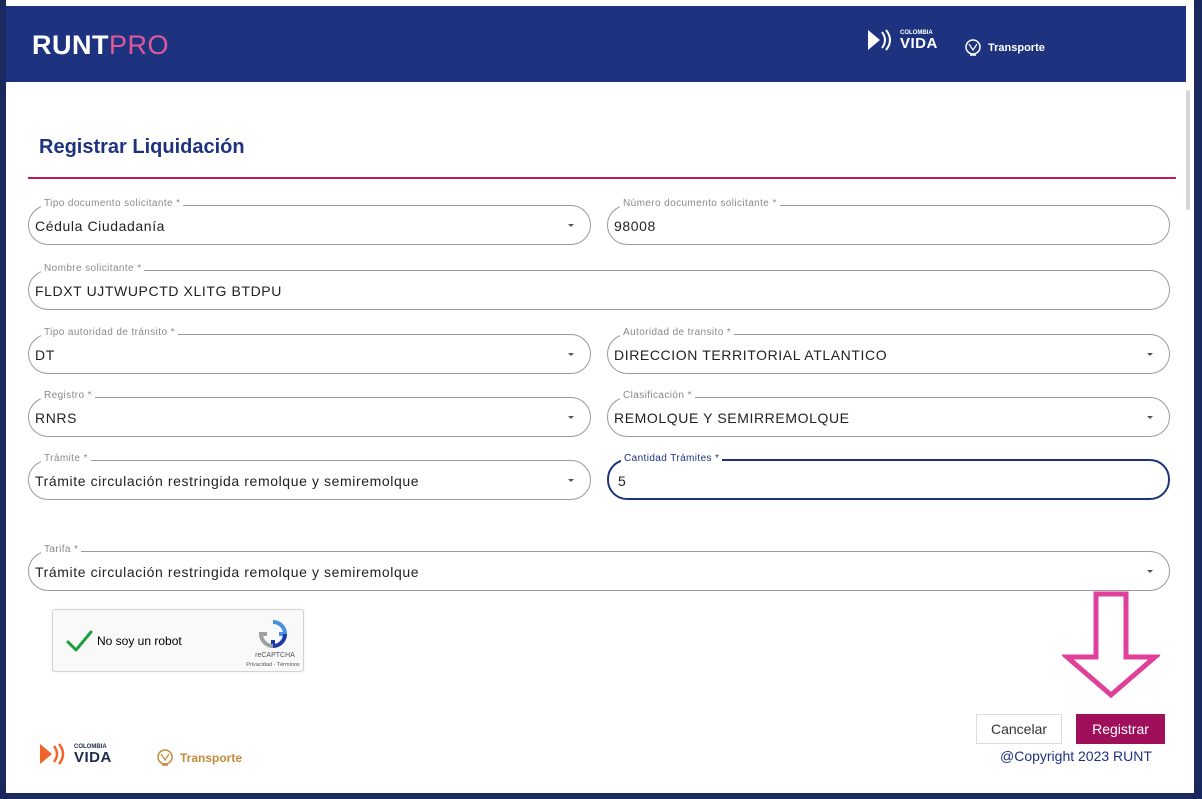 Image resolution: width=1202 pixels, height=799 pixels. I want to click on cantidad-tramites-input: Cantidad Trámites * 5, so click(888, 476).